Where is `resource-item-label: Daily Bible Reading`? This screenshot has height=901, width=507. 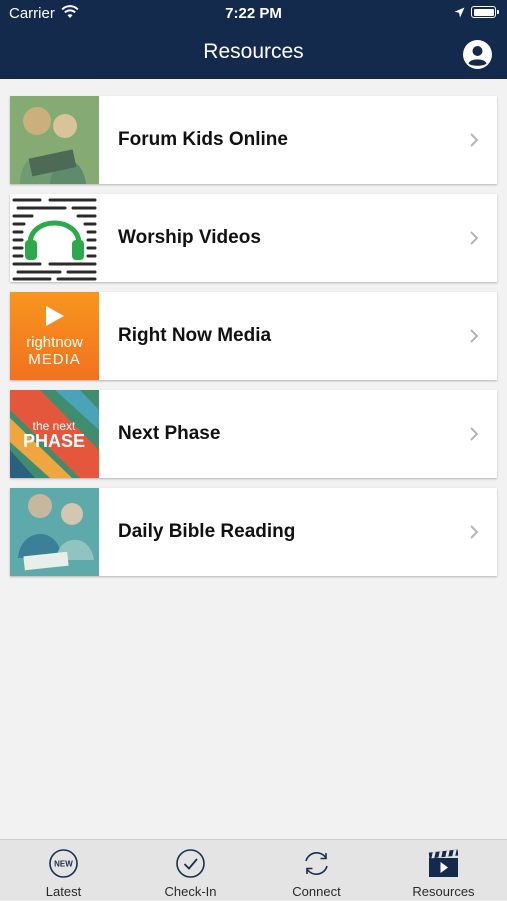
resource-item-label: Daily Bible Reading is located at coordinates (207, 531).